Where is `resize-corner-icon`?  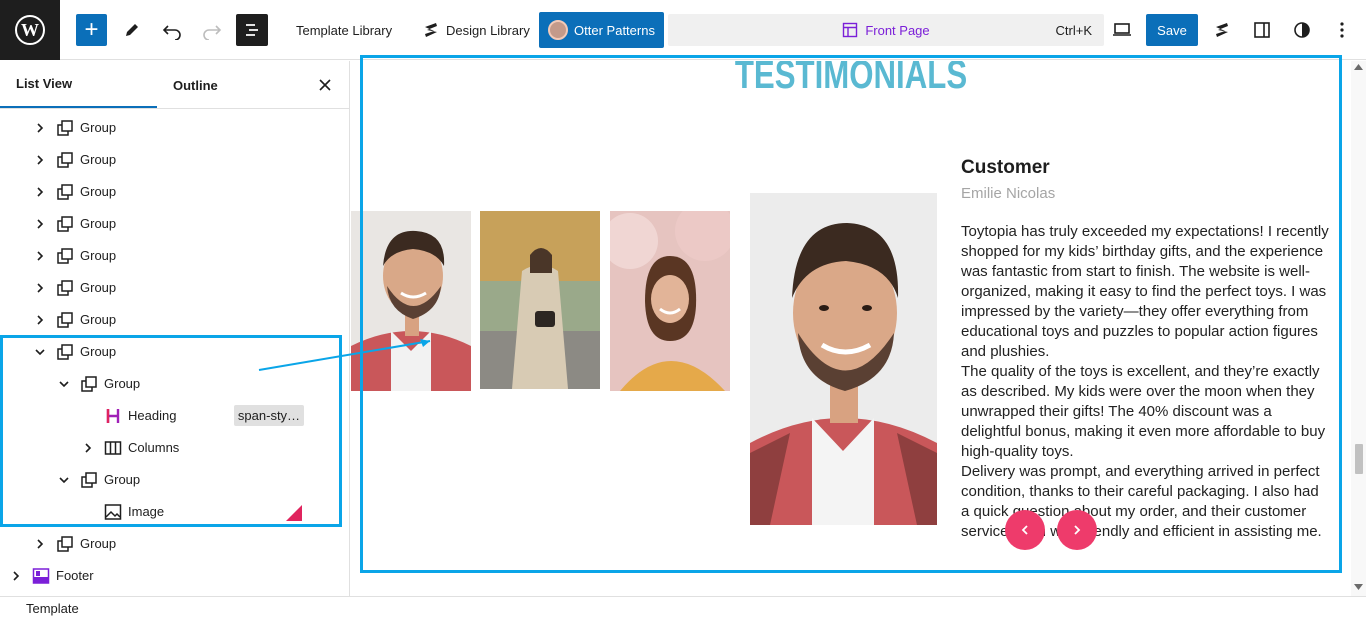
resize-corner-icon is located at coordinates (294, 513).